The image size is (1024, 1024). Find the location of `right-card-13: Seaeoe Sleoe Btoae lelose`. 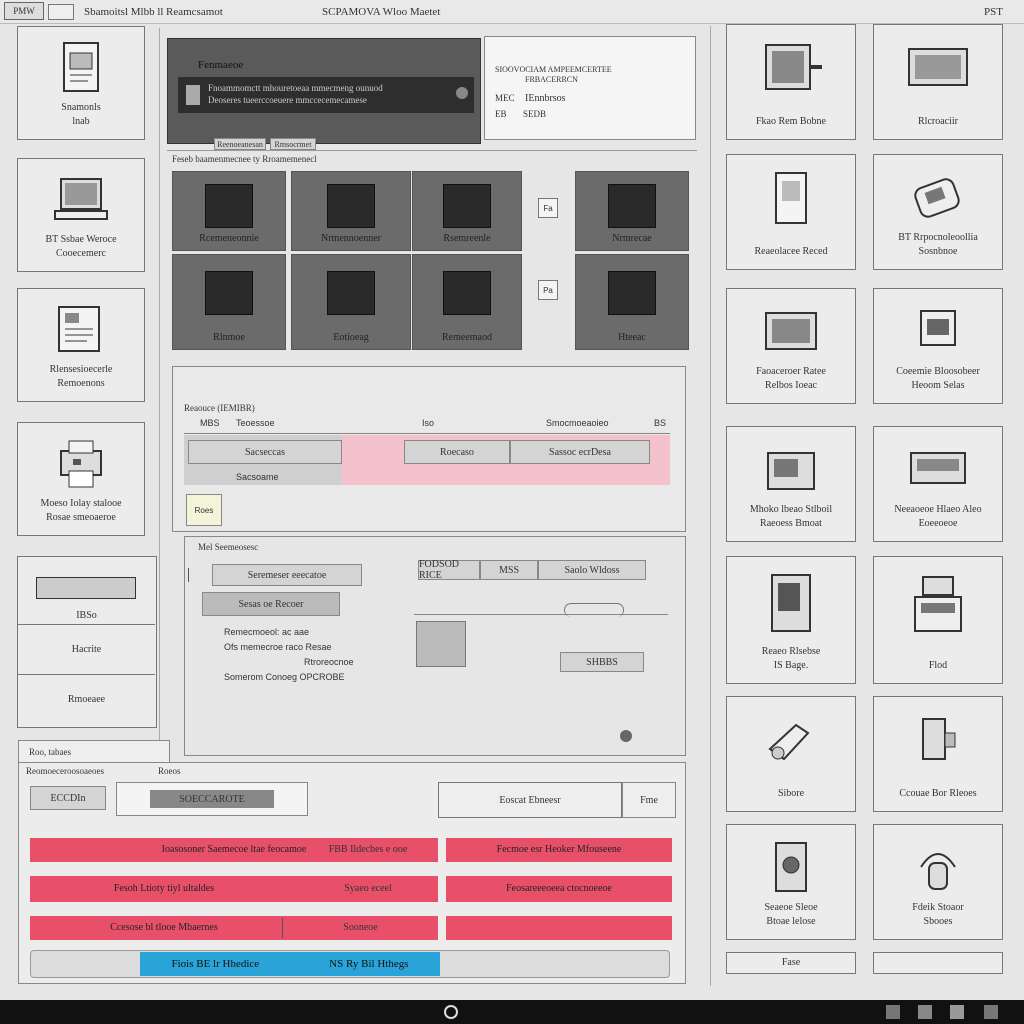

right-card-13: Seaeoe Sleoe Btoae lelose is located at coordinates (791, 882).